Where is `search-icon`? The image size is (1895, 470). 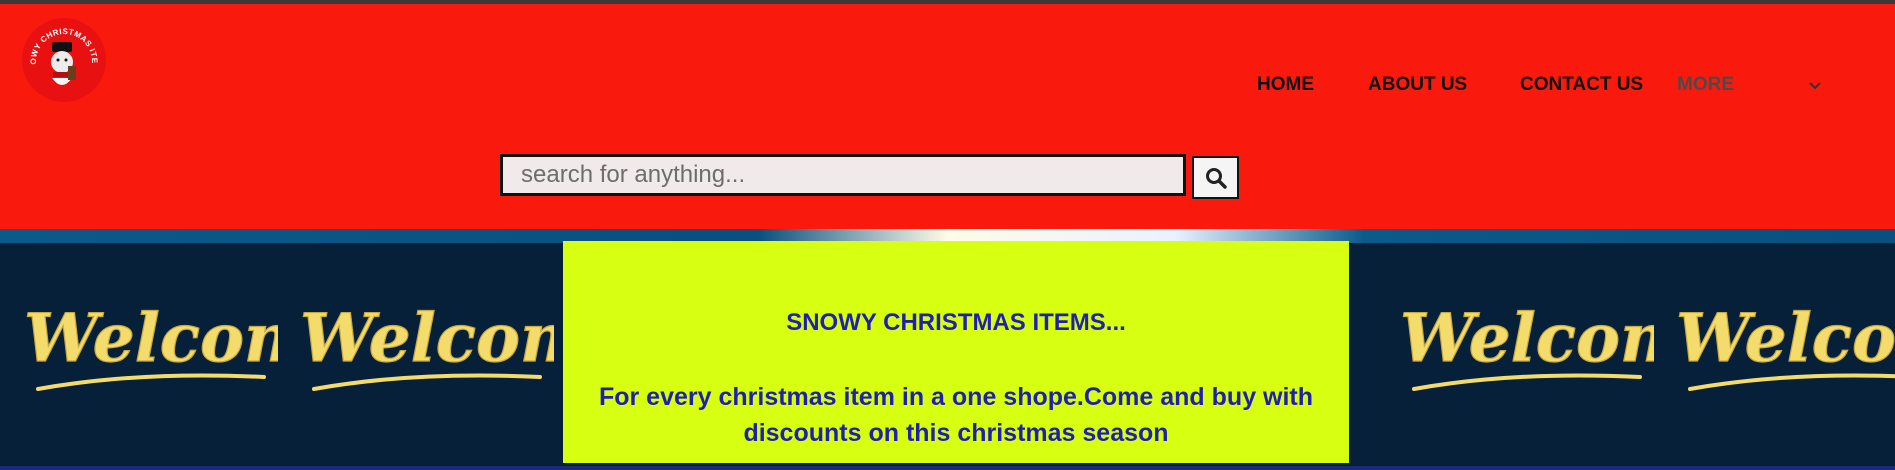 search-icon is located at coordinates (1216, 178).